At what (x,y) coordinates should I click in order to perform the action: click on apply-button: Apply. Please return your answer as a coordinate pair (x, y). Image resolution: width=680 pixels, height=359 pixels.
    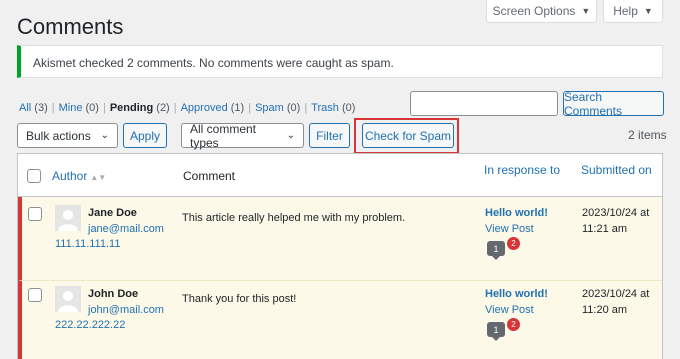
    Looking at the image, I should click on (145, 135).